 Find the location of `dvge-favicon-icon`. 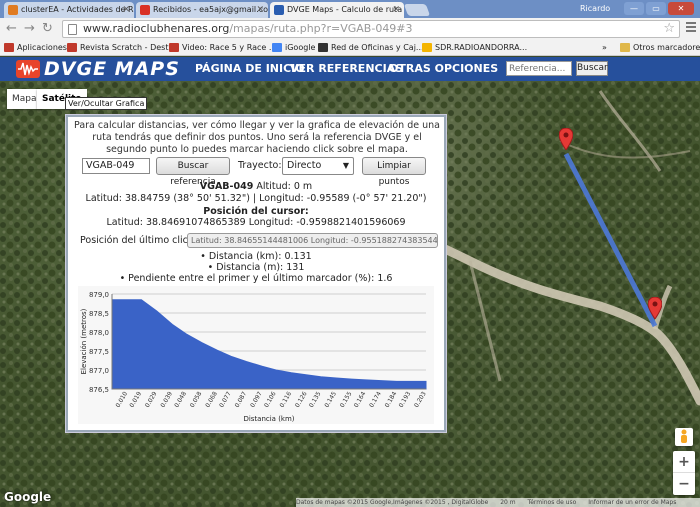

dvge-favicon-icon is located at coordinates (279, 10).